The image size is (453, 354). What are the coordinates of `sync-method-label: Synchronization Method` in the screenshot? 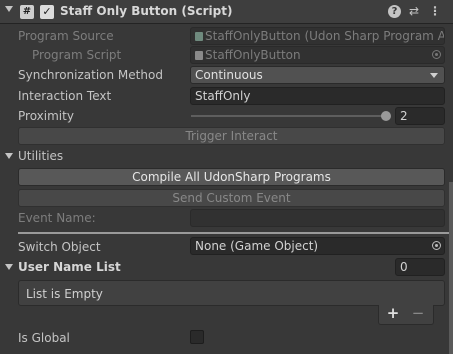 It's located at (90, 75).